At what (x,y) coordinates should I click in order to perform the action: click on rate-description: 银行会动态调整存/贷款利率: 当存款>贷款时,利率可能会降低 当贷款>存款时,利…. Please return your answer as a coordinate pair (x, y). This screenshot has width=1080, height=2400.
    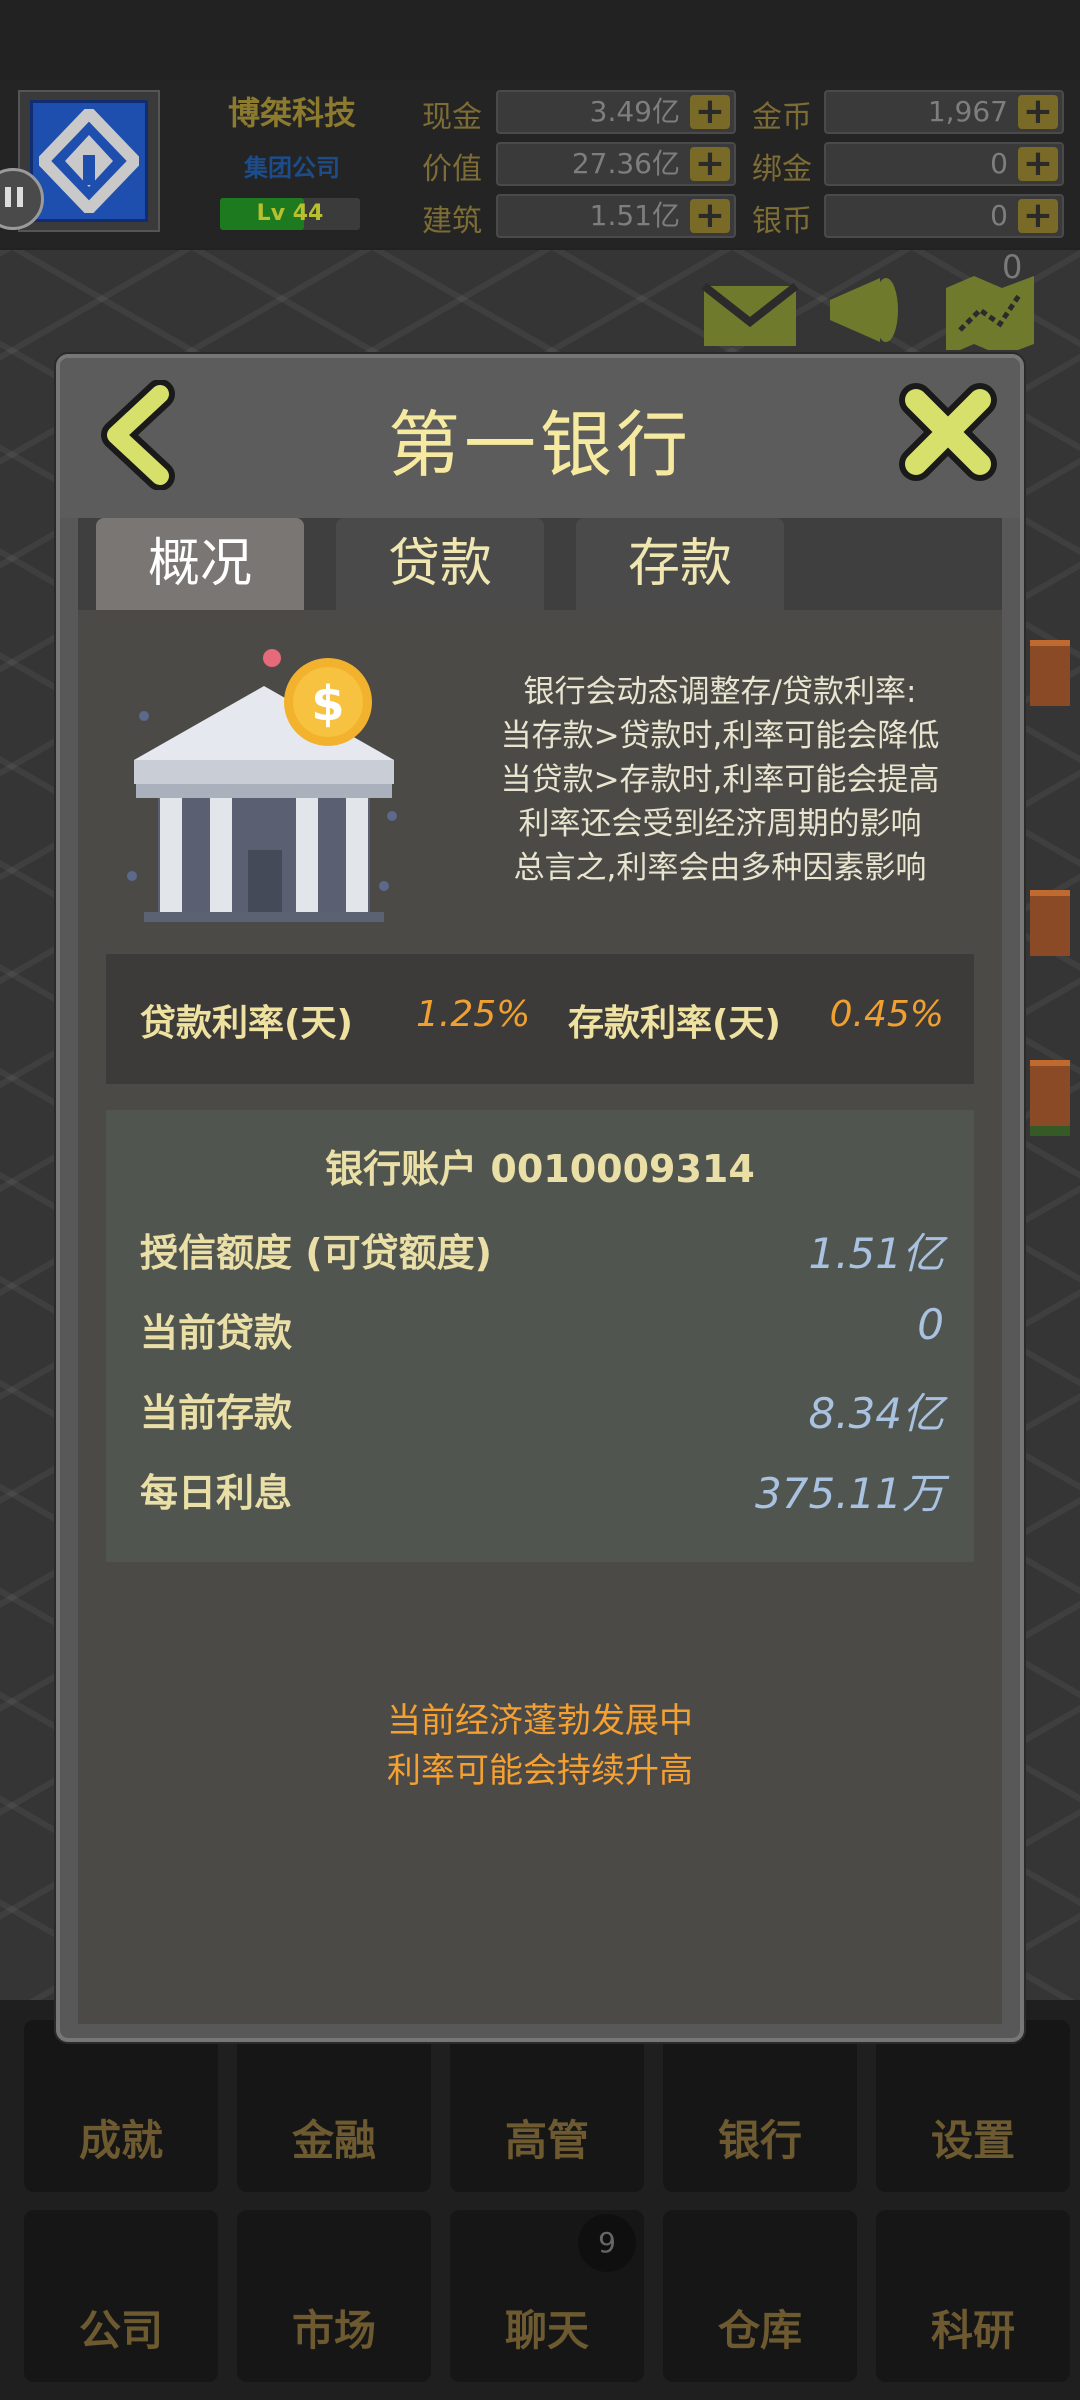
    Looking at the image, I should click on (720, 780).